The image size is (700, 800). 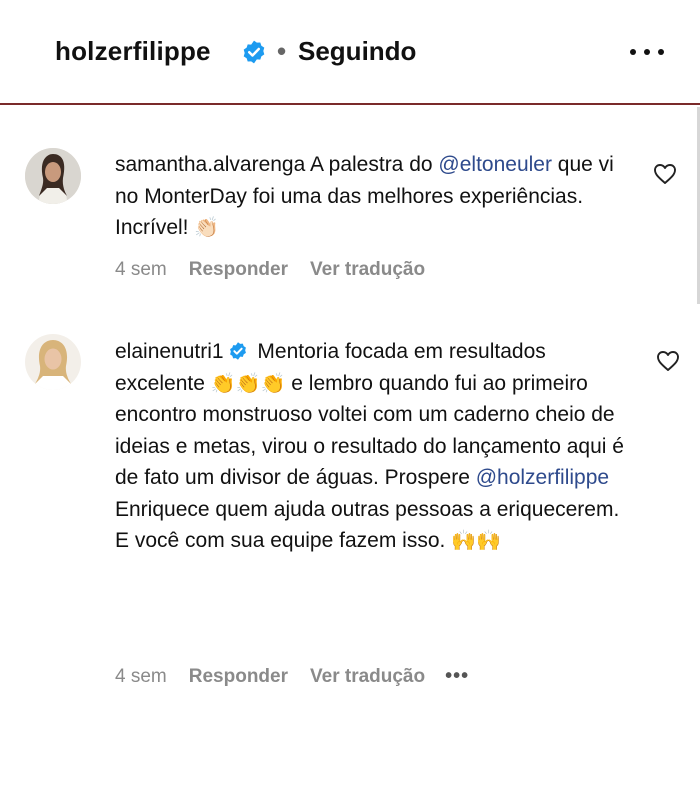 What do you see at coordinates (476, 540) in the screenshot?
I see `raised-hands-emoji: 🙌🙌` at bounding box center [476, 540].